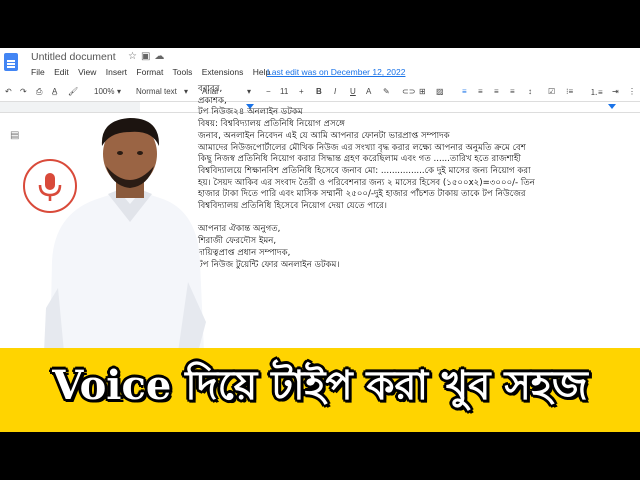  Describe the element at coordinates (147, 56) in the screenshot. I see `move-folder-icon: ▣` at that location.